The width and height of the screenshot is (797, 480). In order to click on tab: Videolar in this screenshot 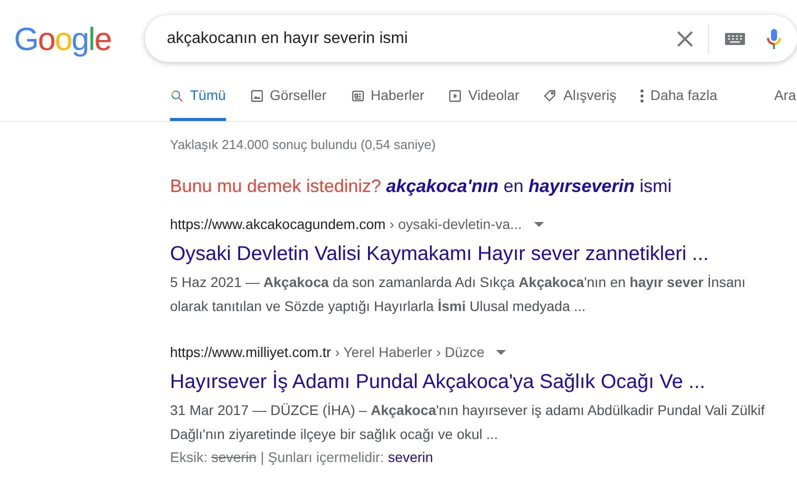, I will do `click(484, 103)`.